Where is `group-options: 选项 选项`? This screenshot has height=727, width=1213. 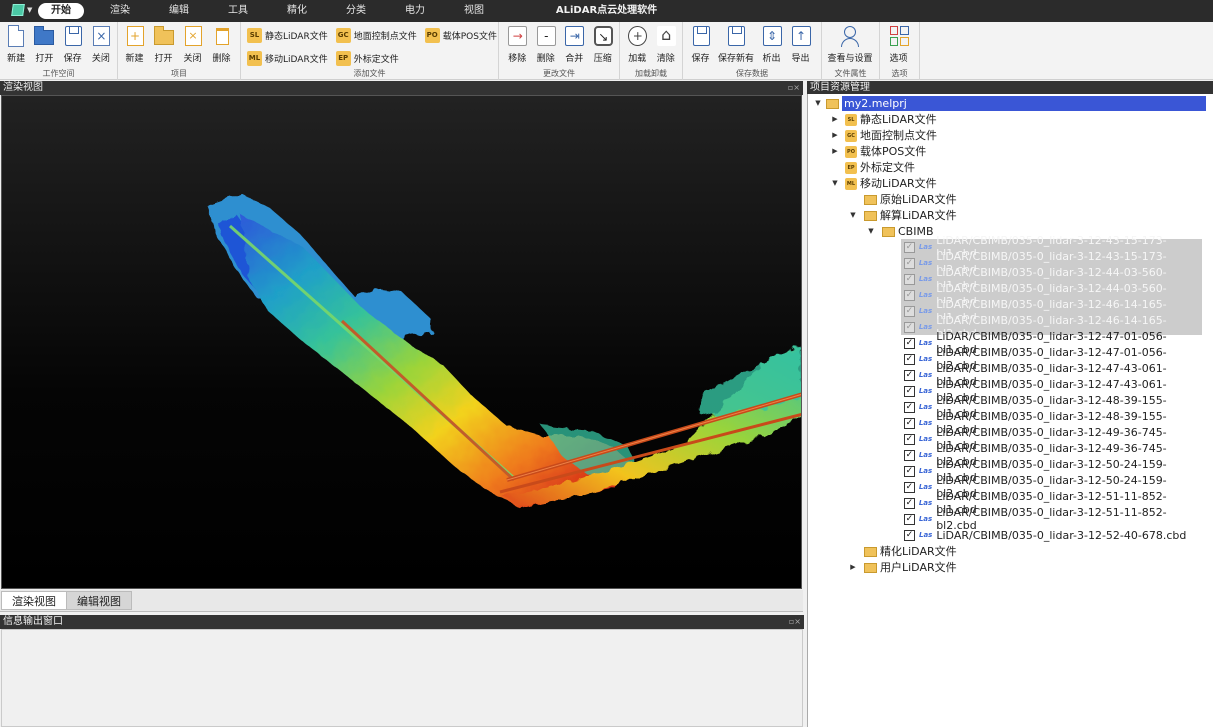
group-options: 选项 选项 is located at coordinates (900, 51).